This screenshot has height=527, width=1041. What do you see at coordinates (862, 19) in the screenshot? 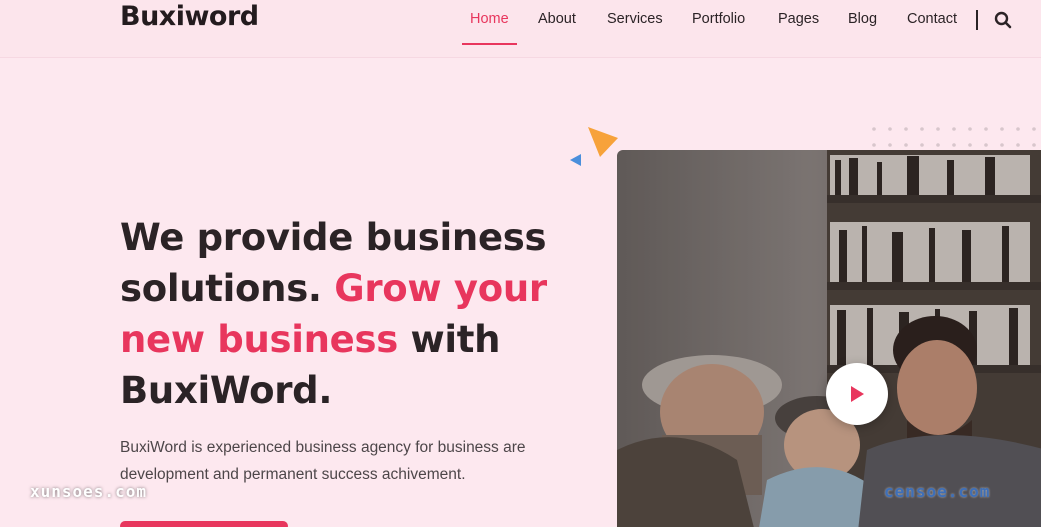
I see `nav-item-blog: Blog` at bounding box center [862, 19].